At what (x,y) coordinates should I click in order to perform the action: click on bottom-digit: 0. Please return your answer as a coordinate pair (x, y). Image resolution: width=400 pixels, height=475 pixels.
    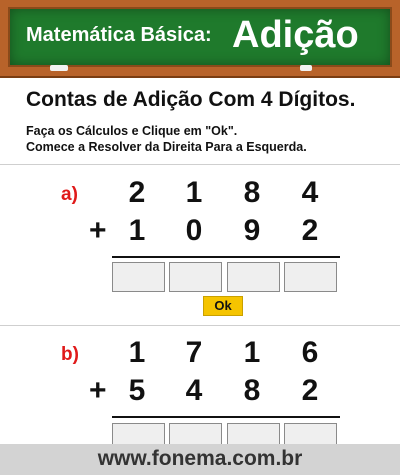
    Looking at the image, I should click on (194, 230).